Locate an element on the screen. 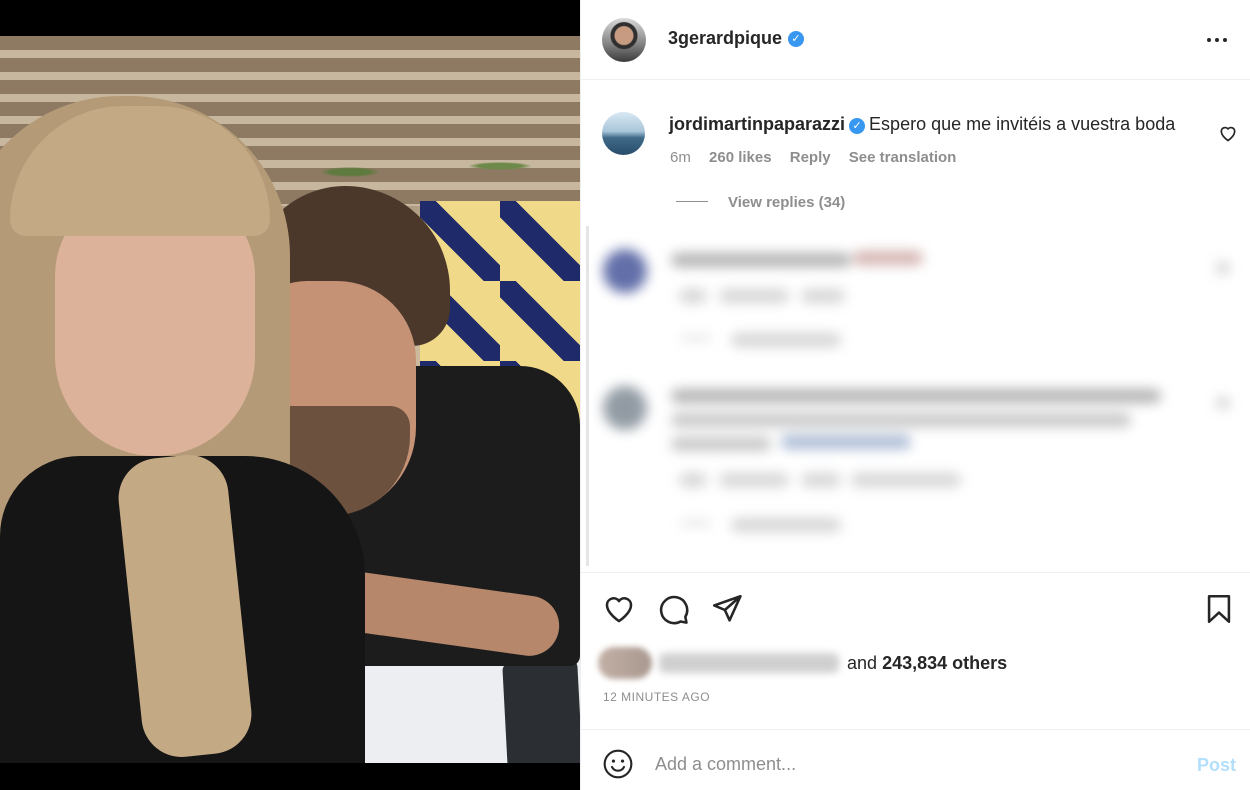 The width and height of the screenshot is (1250, 790). comment-bubble-icon is located at coordinates (673, 609).